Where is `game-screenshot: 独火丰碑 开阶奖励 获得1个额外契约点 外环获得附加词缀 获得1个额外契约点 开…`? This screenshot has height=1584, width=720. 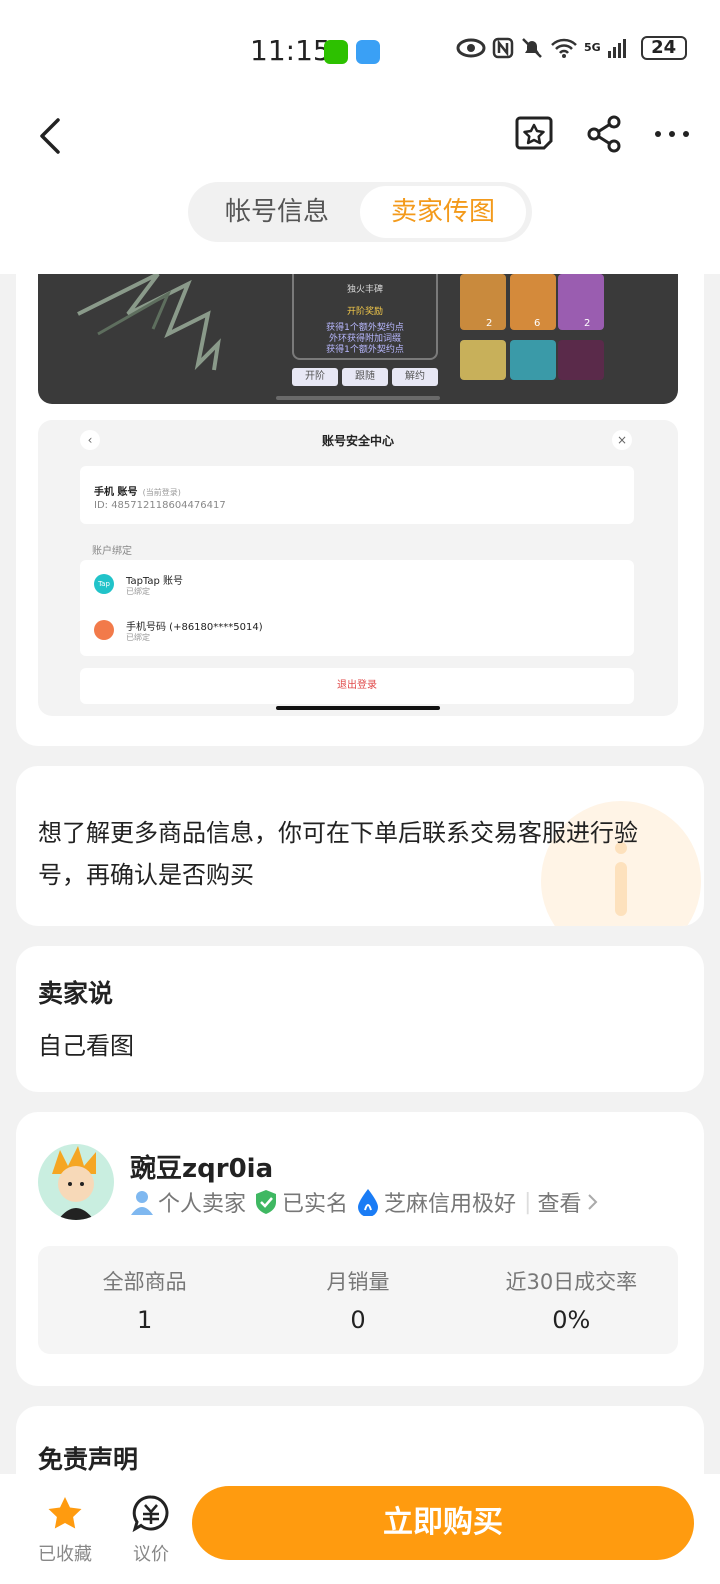
game-screenshot: 独火丰碑 开阶奖励 获得1个额外契约点 外环获得附加词缀 获得1个额外契约点 开… is located at coordinates (358, 339).